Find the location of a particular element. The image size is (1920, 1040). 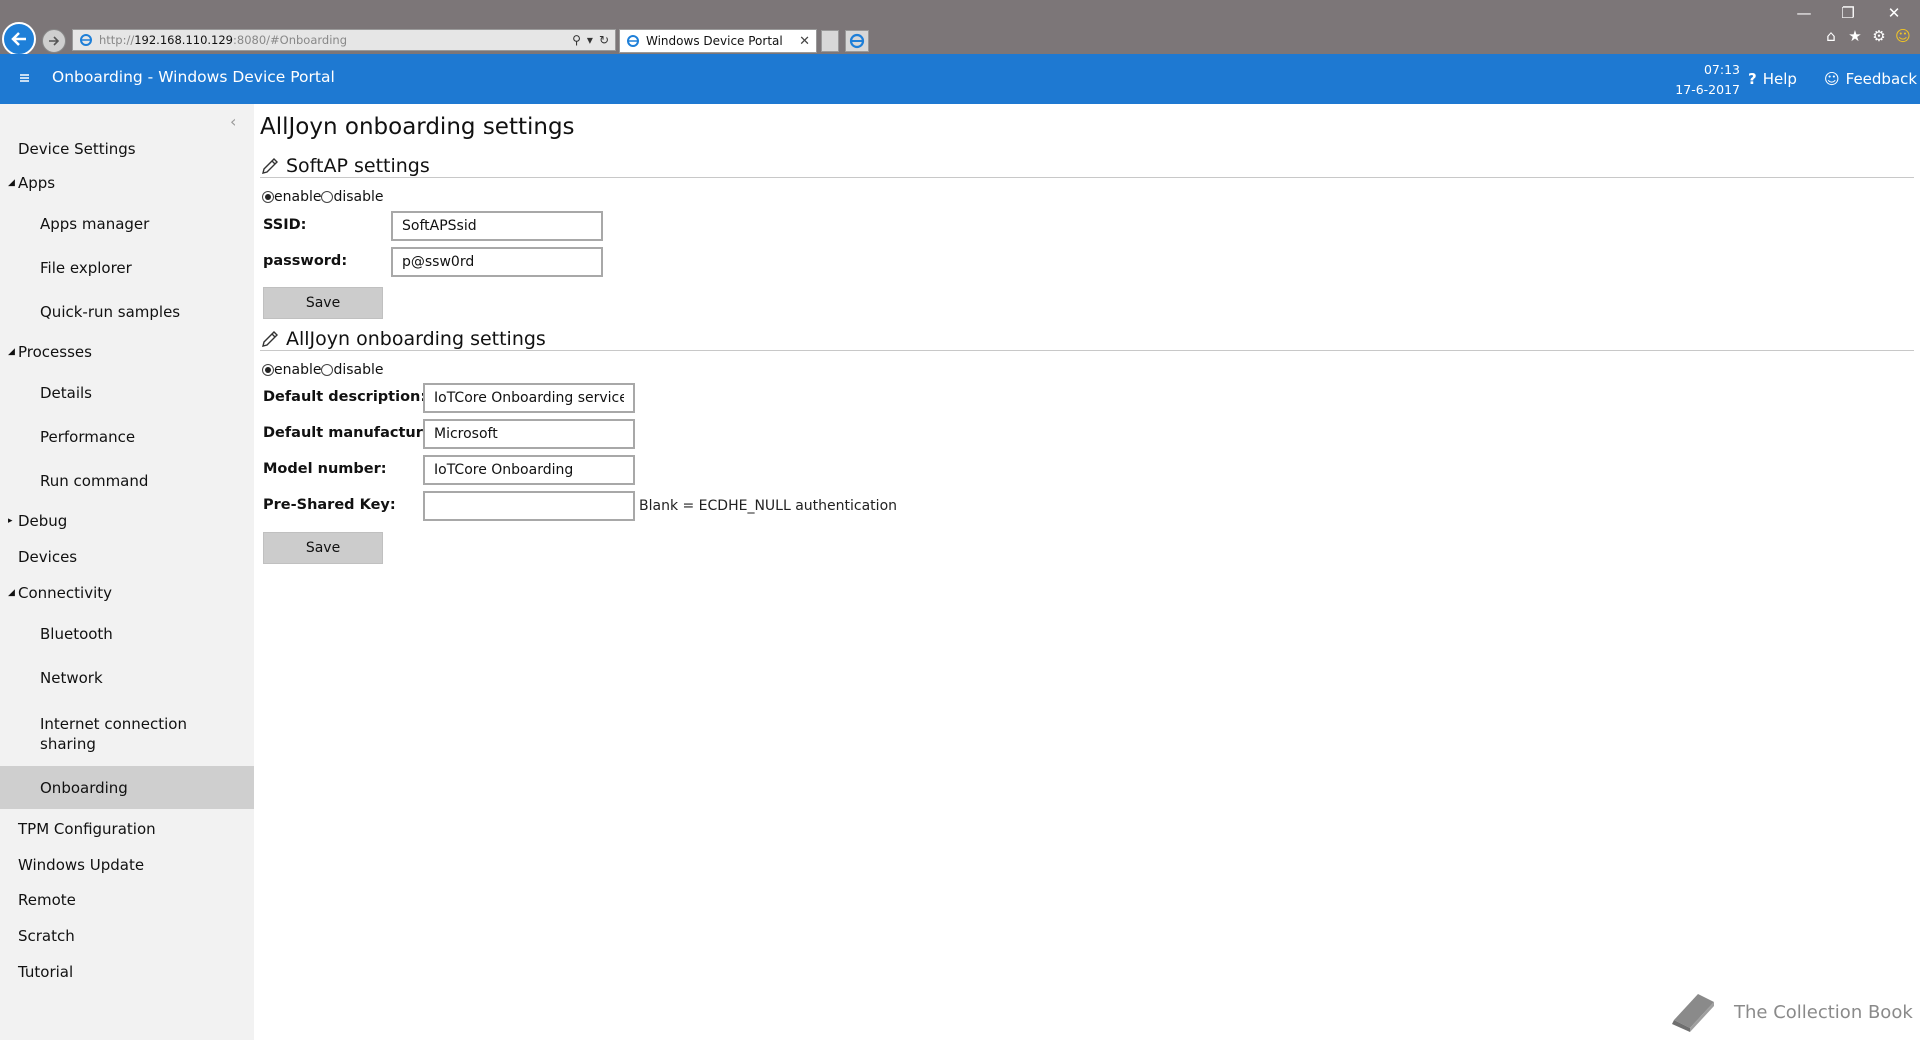

smiley-feedback-icon: ☺ is located at coordinates (1903, 36).